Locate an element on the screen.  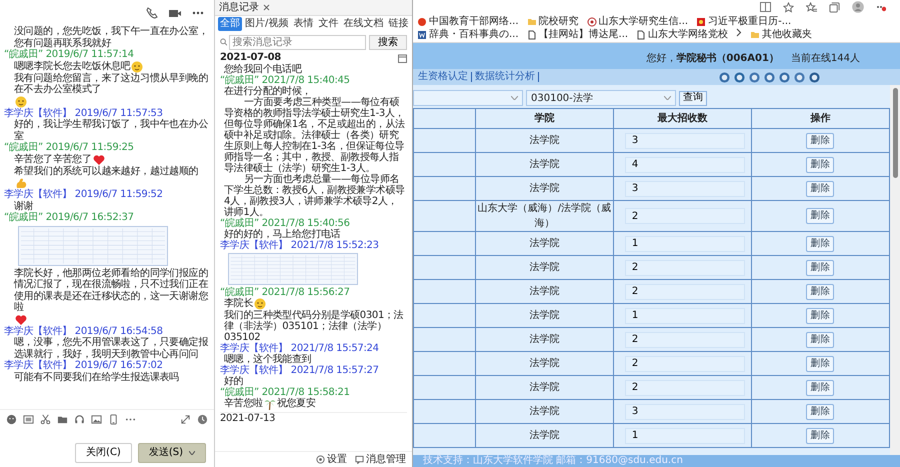
max-count-field: 4 is located at coordinates (685, 164).